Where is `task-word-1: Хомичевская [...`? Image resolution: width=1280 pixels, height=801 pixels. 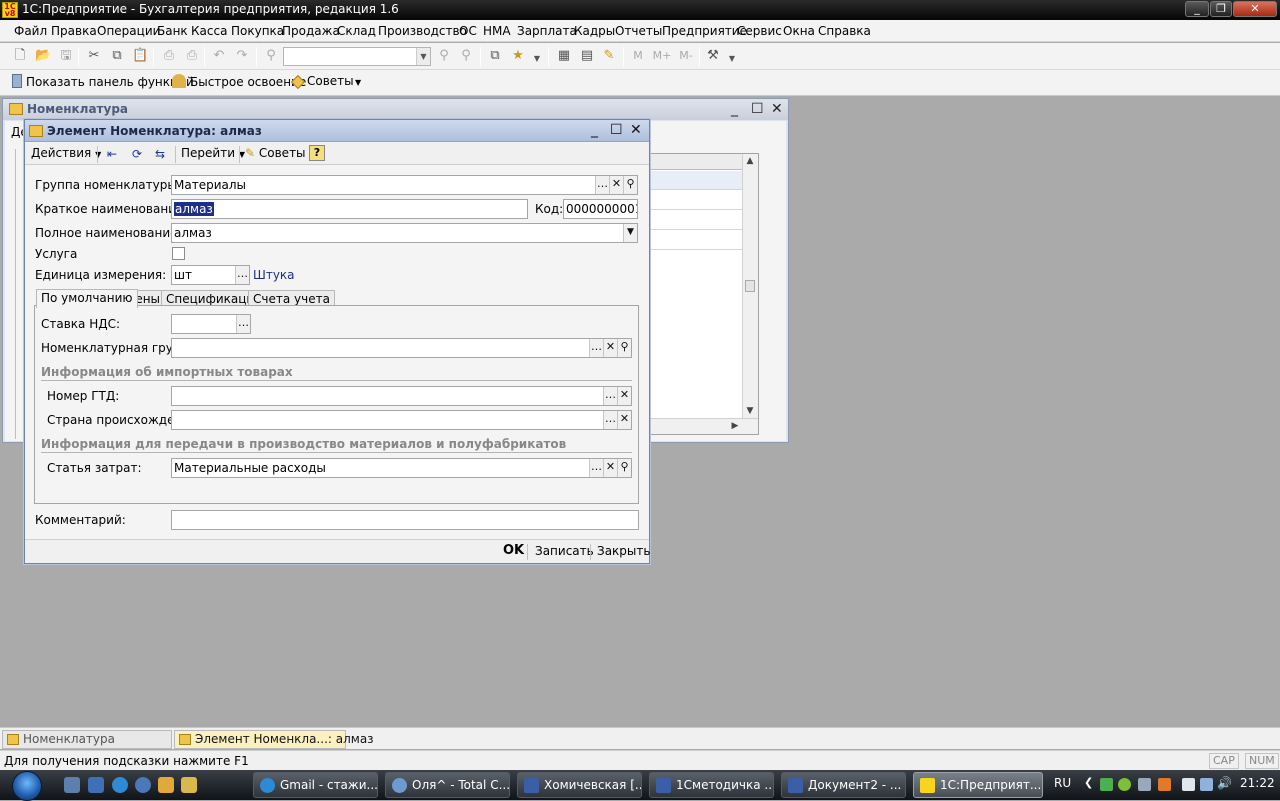
task-word-1: Хомичевская [... is located at coordinates (579, 785).